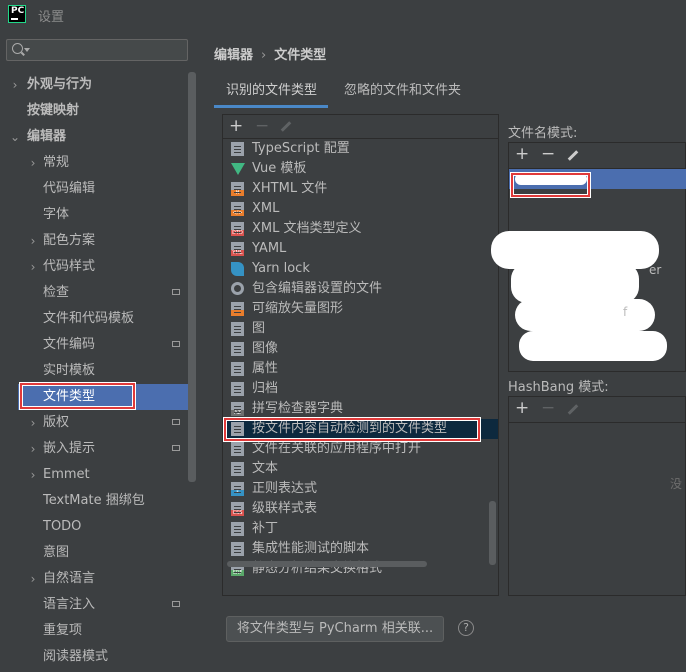 Image resolution: width=686 pixels, height=672 pixels. What do you see at coordinates (94, 319) in the screenshot?
I see `sidebar-item: 文件和代码模板` at bounding box center [94, 319].